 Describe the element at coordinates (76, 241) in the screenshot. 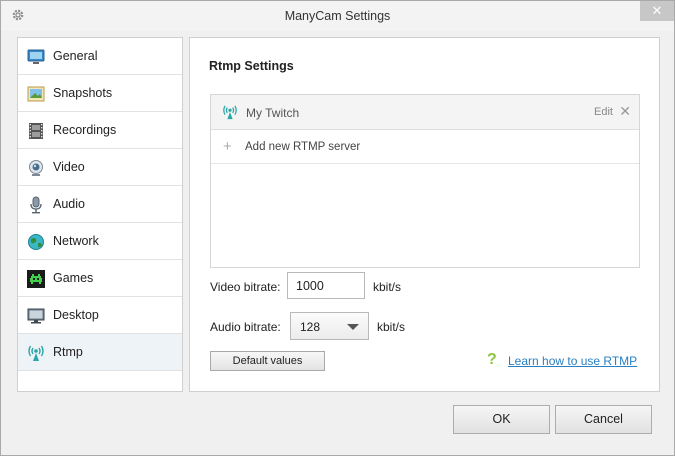

I see `sidebar-item-label: Network` at that location.